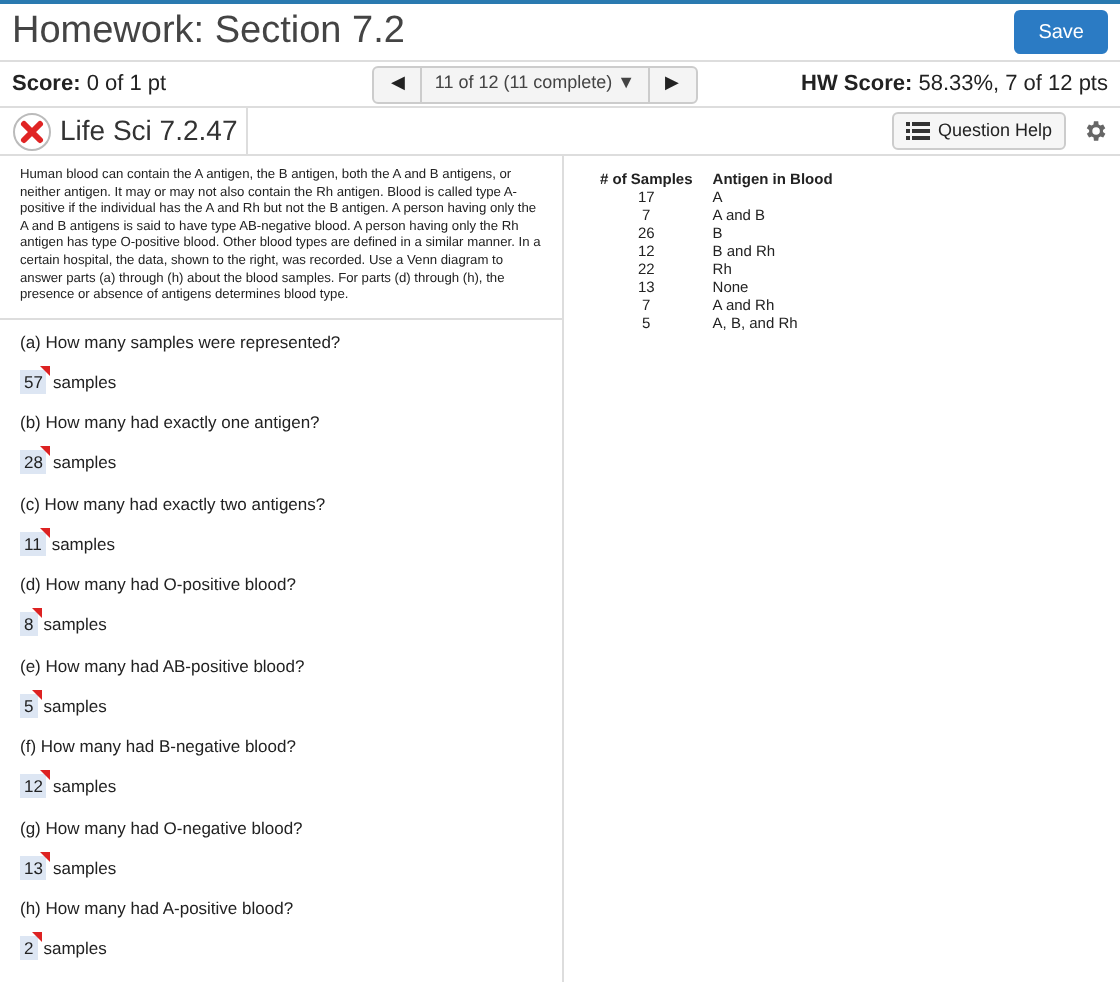  What do you see at coordinates (158, 909) in the screenshot?
I see `question-prompt: (h) How many had A-positive blood?` at bounding box center [158, 909].